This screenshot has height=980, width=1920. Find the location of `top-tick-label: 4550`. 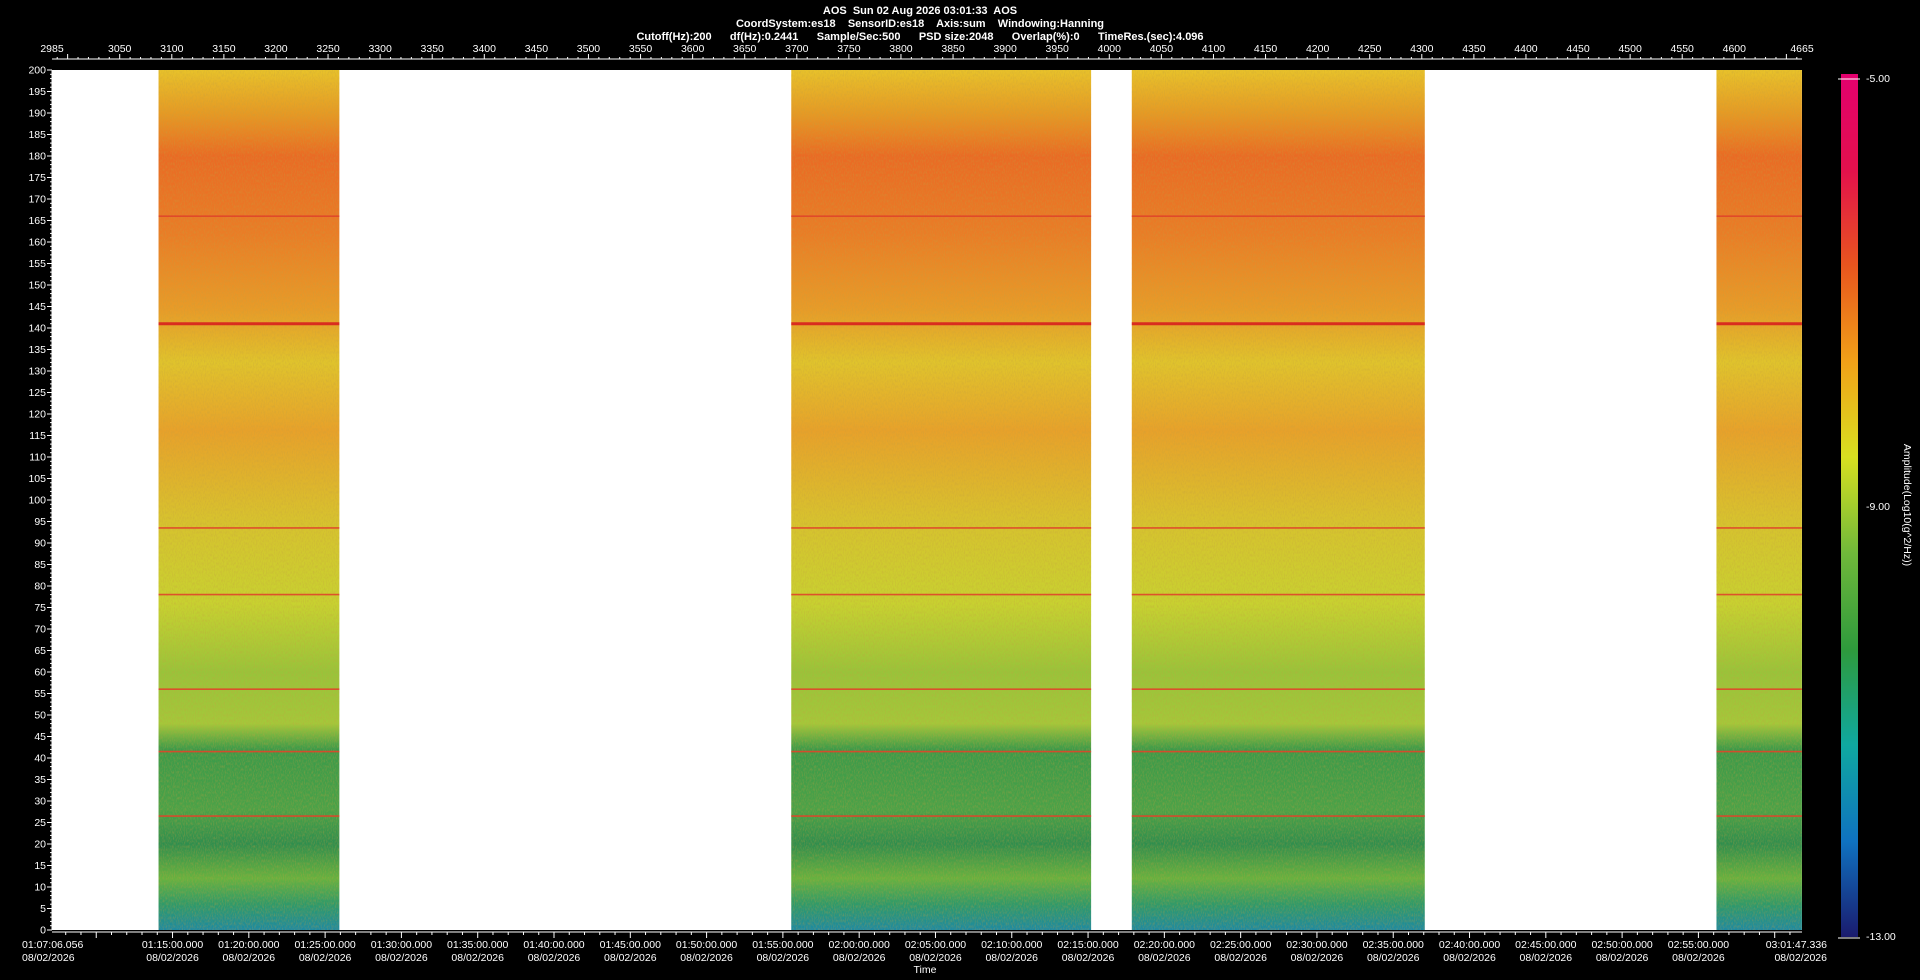

top-tick-label: 4550 is located at coordinates (1683, 49).